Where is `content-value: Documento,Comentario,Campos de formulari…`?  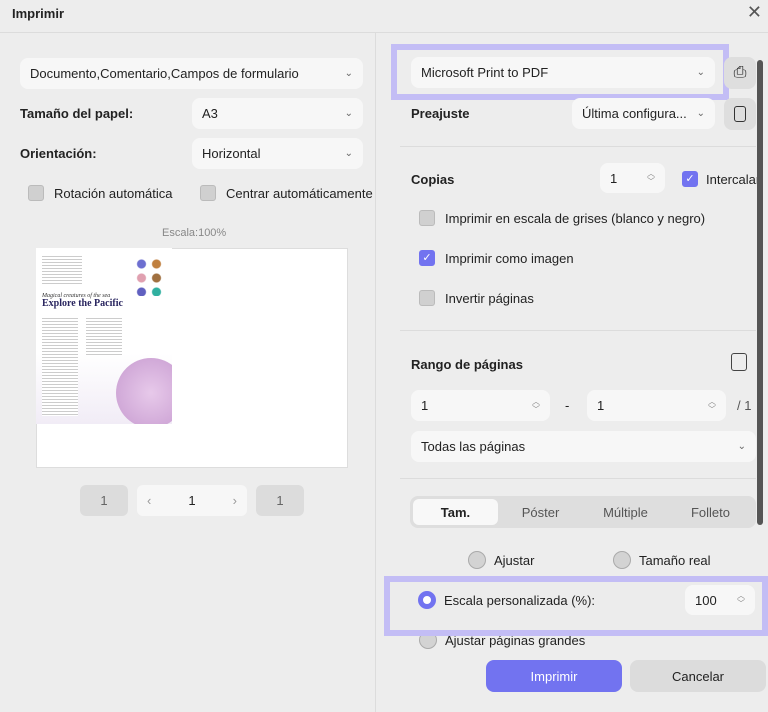 content-value: Documento,Comentario,Campos de formulari… is located at coordinates (164, 73).